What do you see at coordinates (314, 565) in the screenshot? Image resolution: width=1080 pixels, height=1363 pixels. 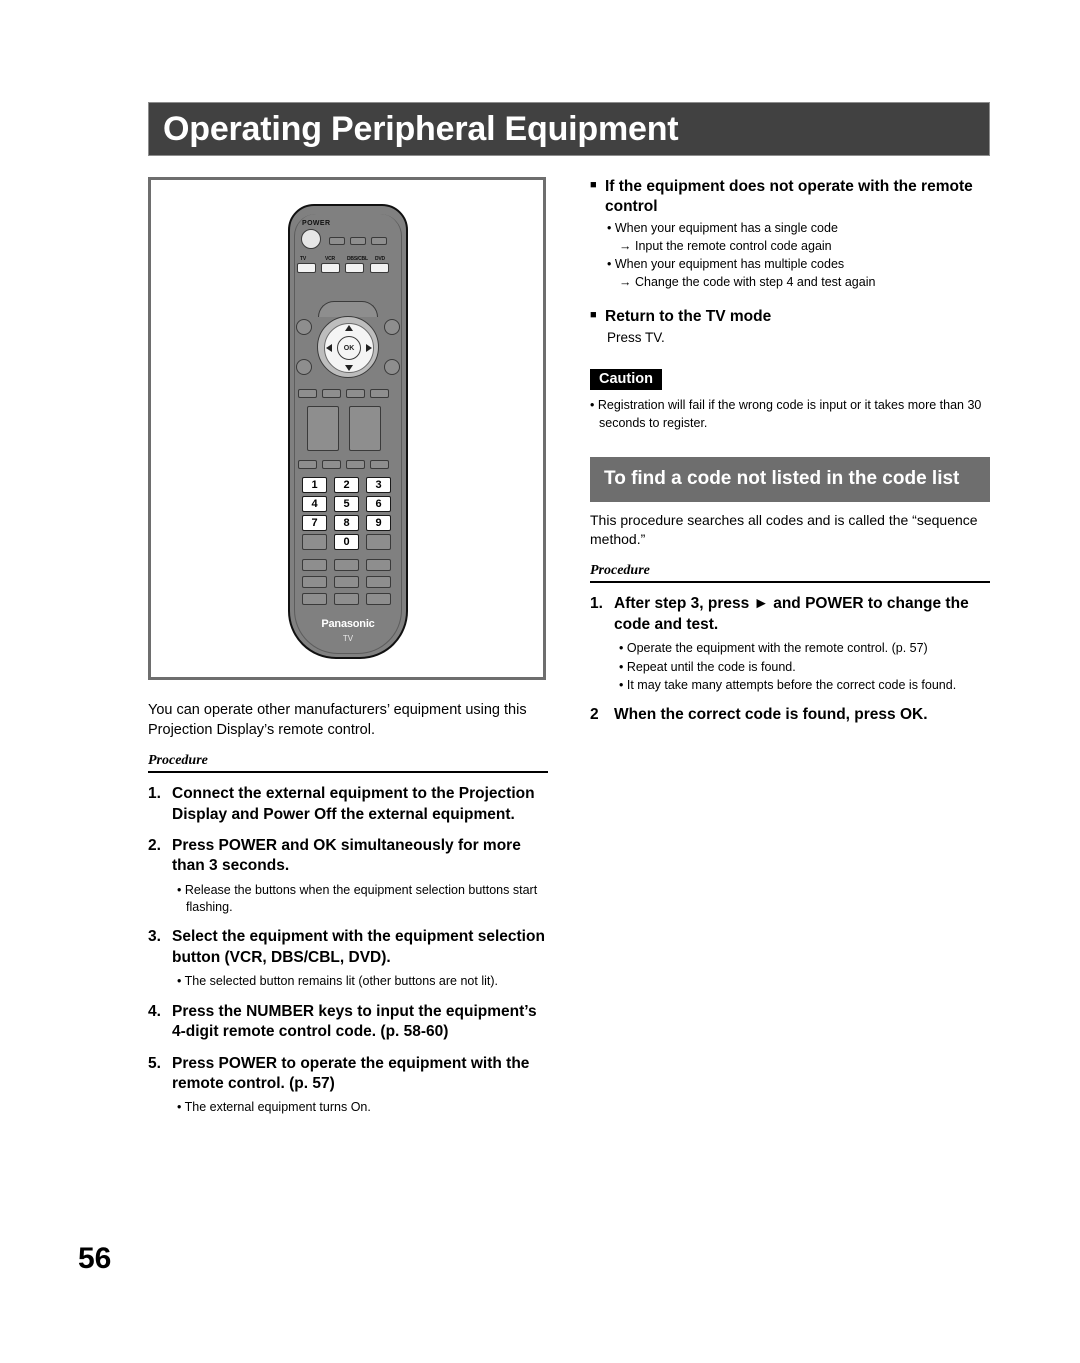 I see `remote-button-r3c1` at bounding box center [314, 565].